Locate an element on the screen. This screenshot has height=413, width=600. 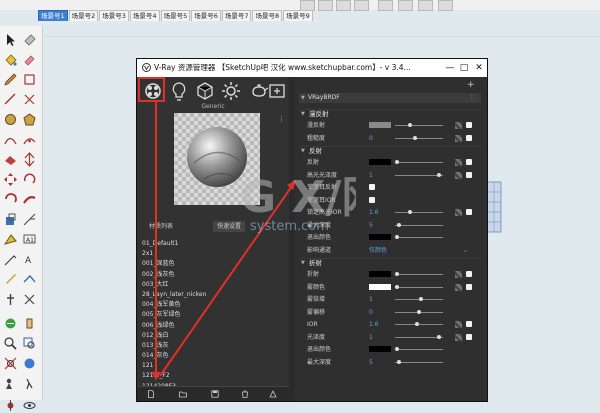
section-icon is located at coordinates (10, 239).